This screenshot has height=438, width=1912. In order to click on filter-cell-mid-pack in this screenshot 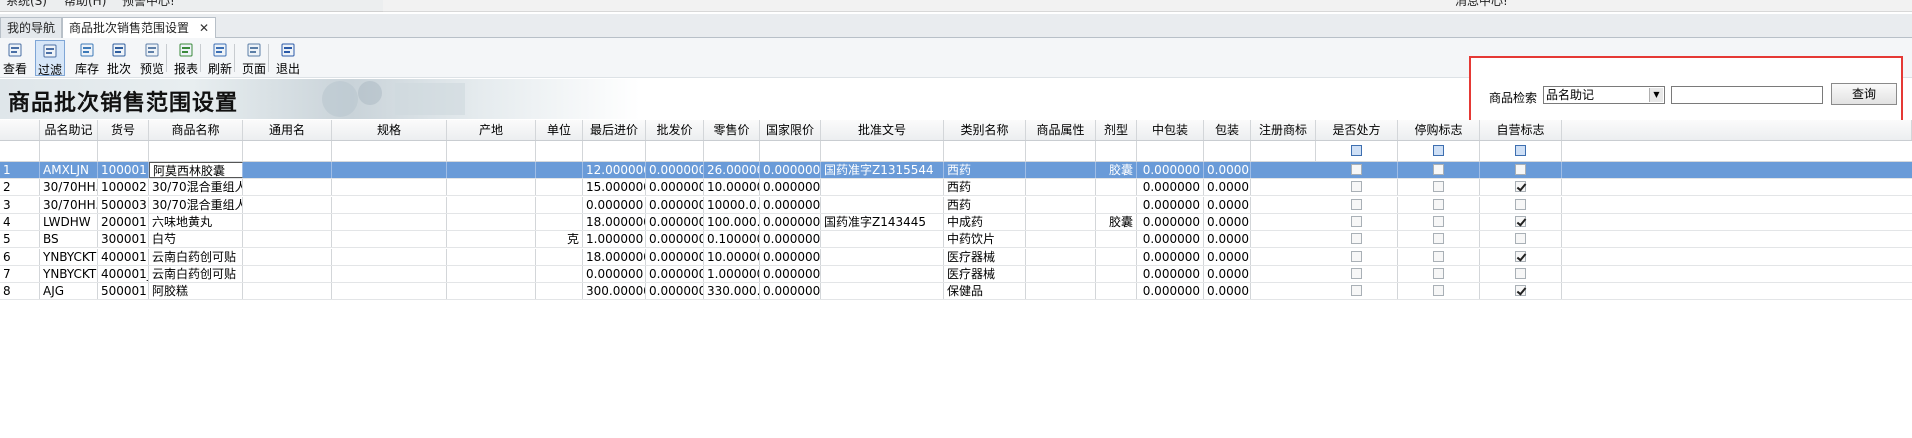, I will do `click(1170, 151)`.